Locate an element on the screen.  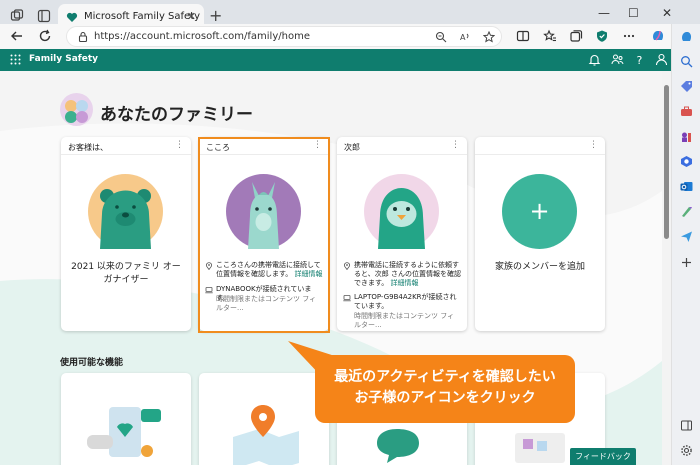
favorite-star-icon is located at coordinates (489, 37).